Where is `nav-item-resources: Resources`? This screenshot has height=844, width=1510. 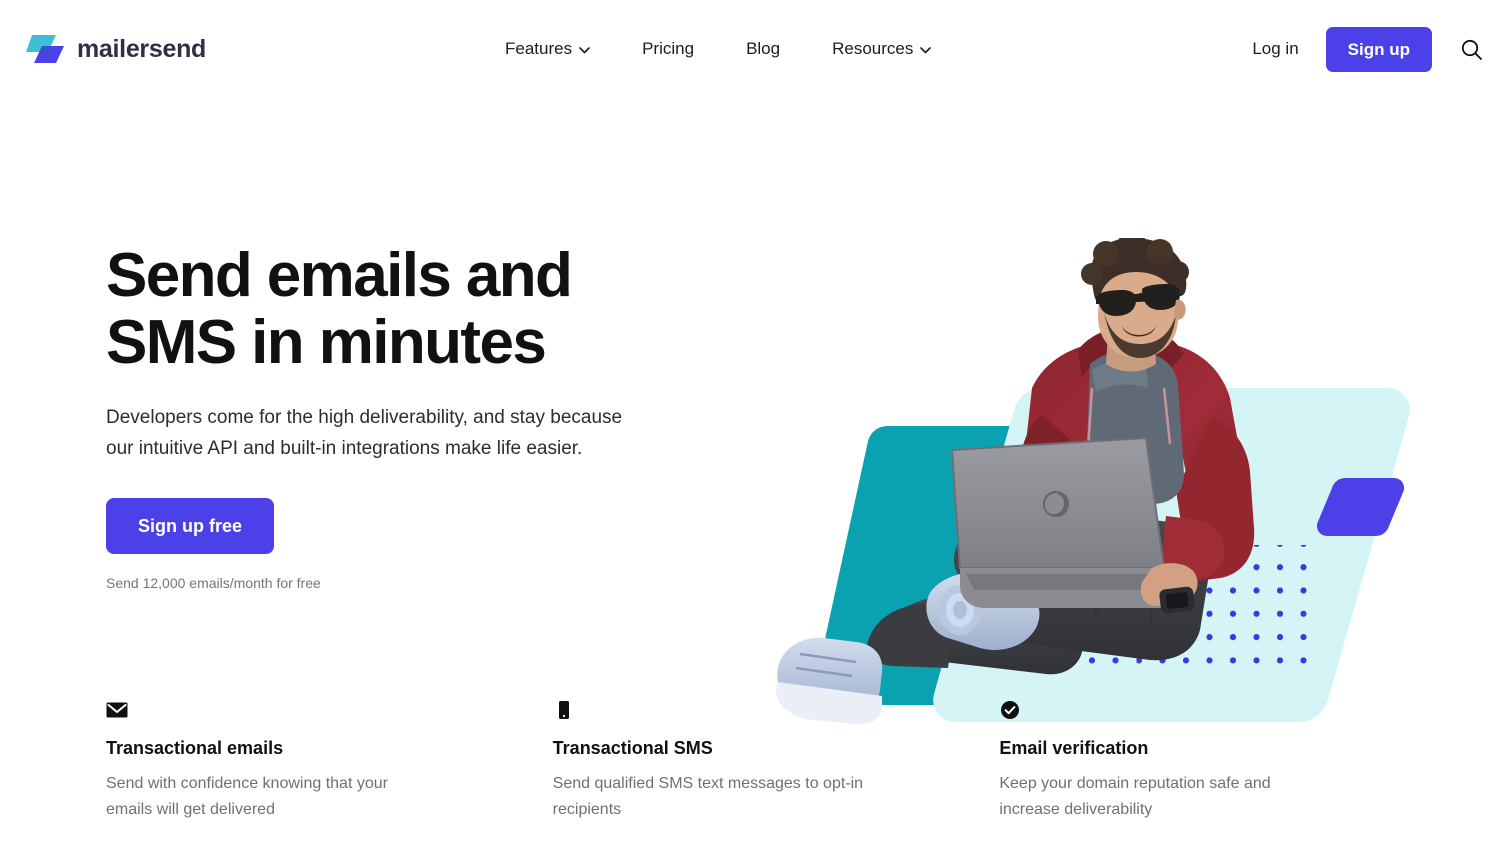 nav-item-resources: Resources is located at coordinates (882, 49).